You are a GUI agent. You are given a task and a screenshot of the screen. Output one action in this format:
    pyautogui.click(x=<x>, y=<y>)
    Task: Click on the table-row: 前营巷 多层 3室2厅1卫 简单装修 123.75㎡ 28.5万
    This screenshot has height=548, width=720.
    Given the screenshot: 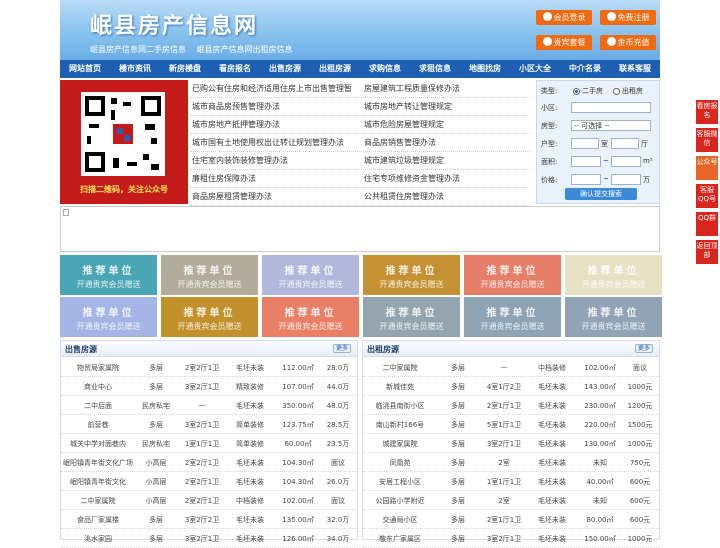 What is the action you would take?
    pyautogui.click(x=209, y=424)
    